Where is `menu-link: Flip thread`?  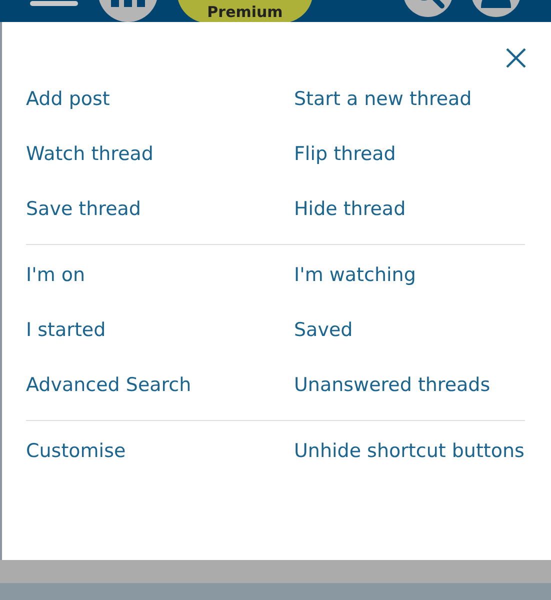 menu-link: Flip thread is located at coordinates (345, 154).